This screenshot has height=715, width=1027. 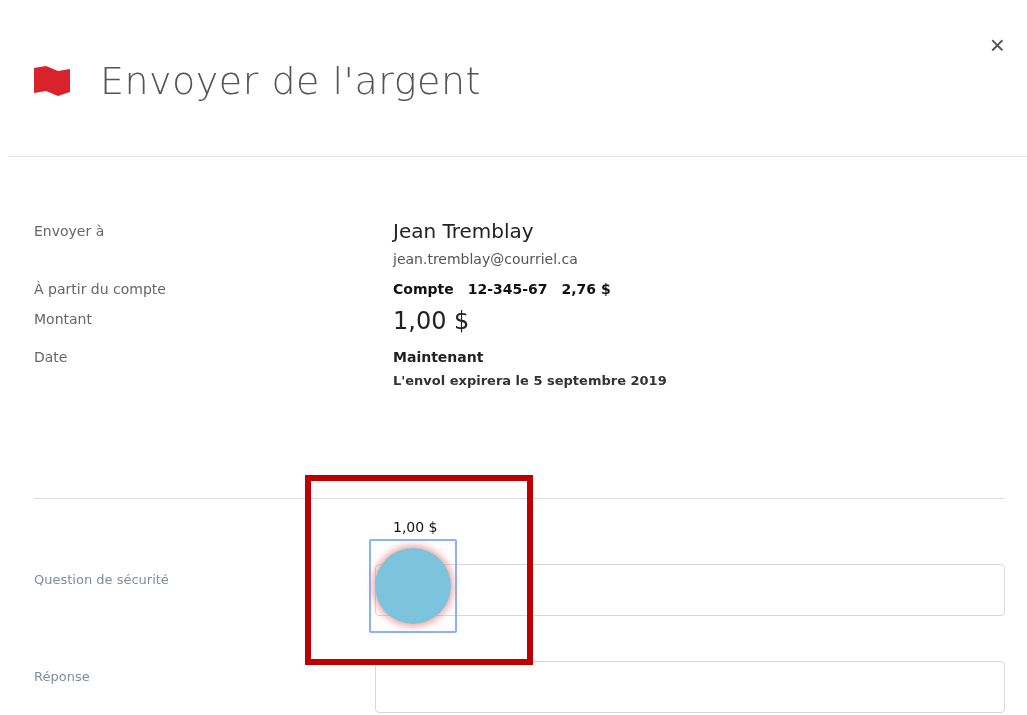 I want to click on amount-value: 1,00 $, so click(x=432, y=321).